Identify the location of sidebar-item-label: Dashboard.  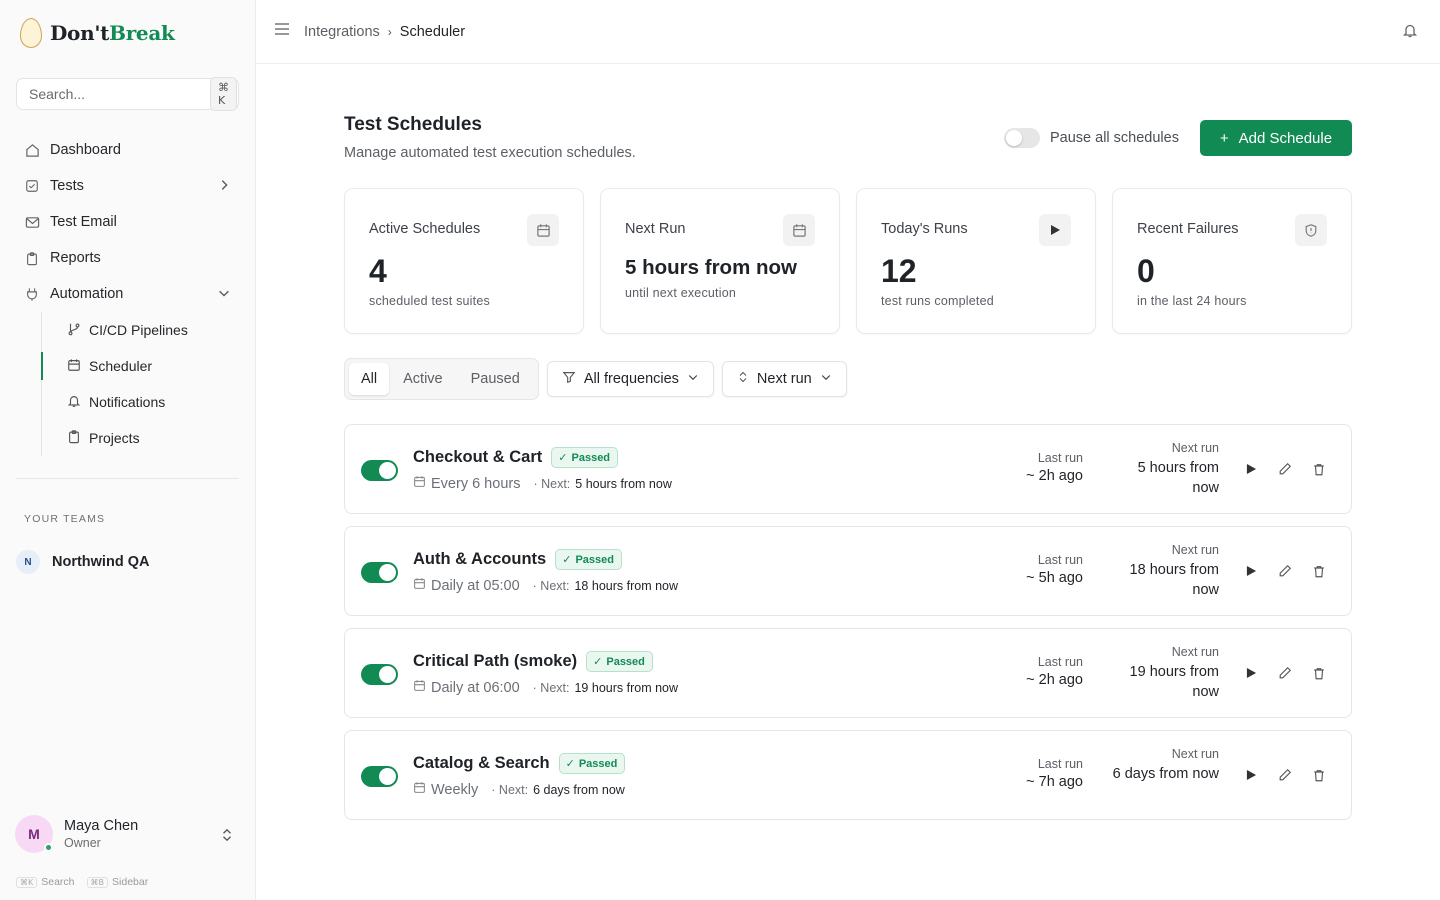
(85, 150).